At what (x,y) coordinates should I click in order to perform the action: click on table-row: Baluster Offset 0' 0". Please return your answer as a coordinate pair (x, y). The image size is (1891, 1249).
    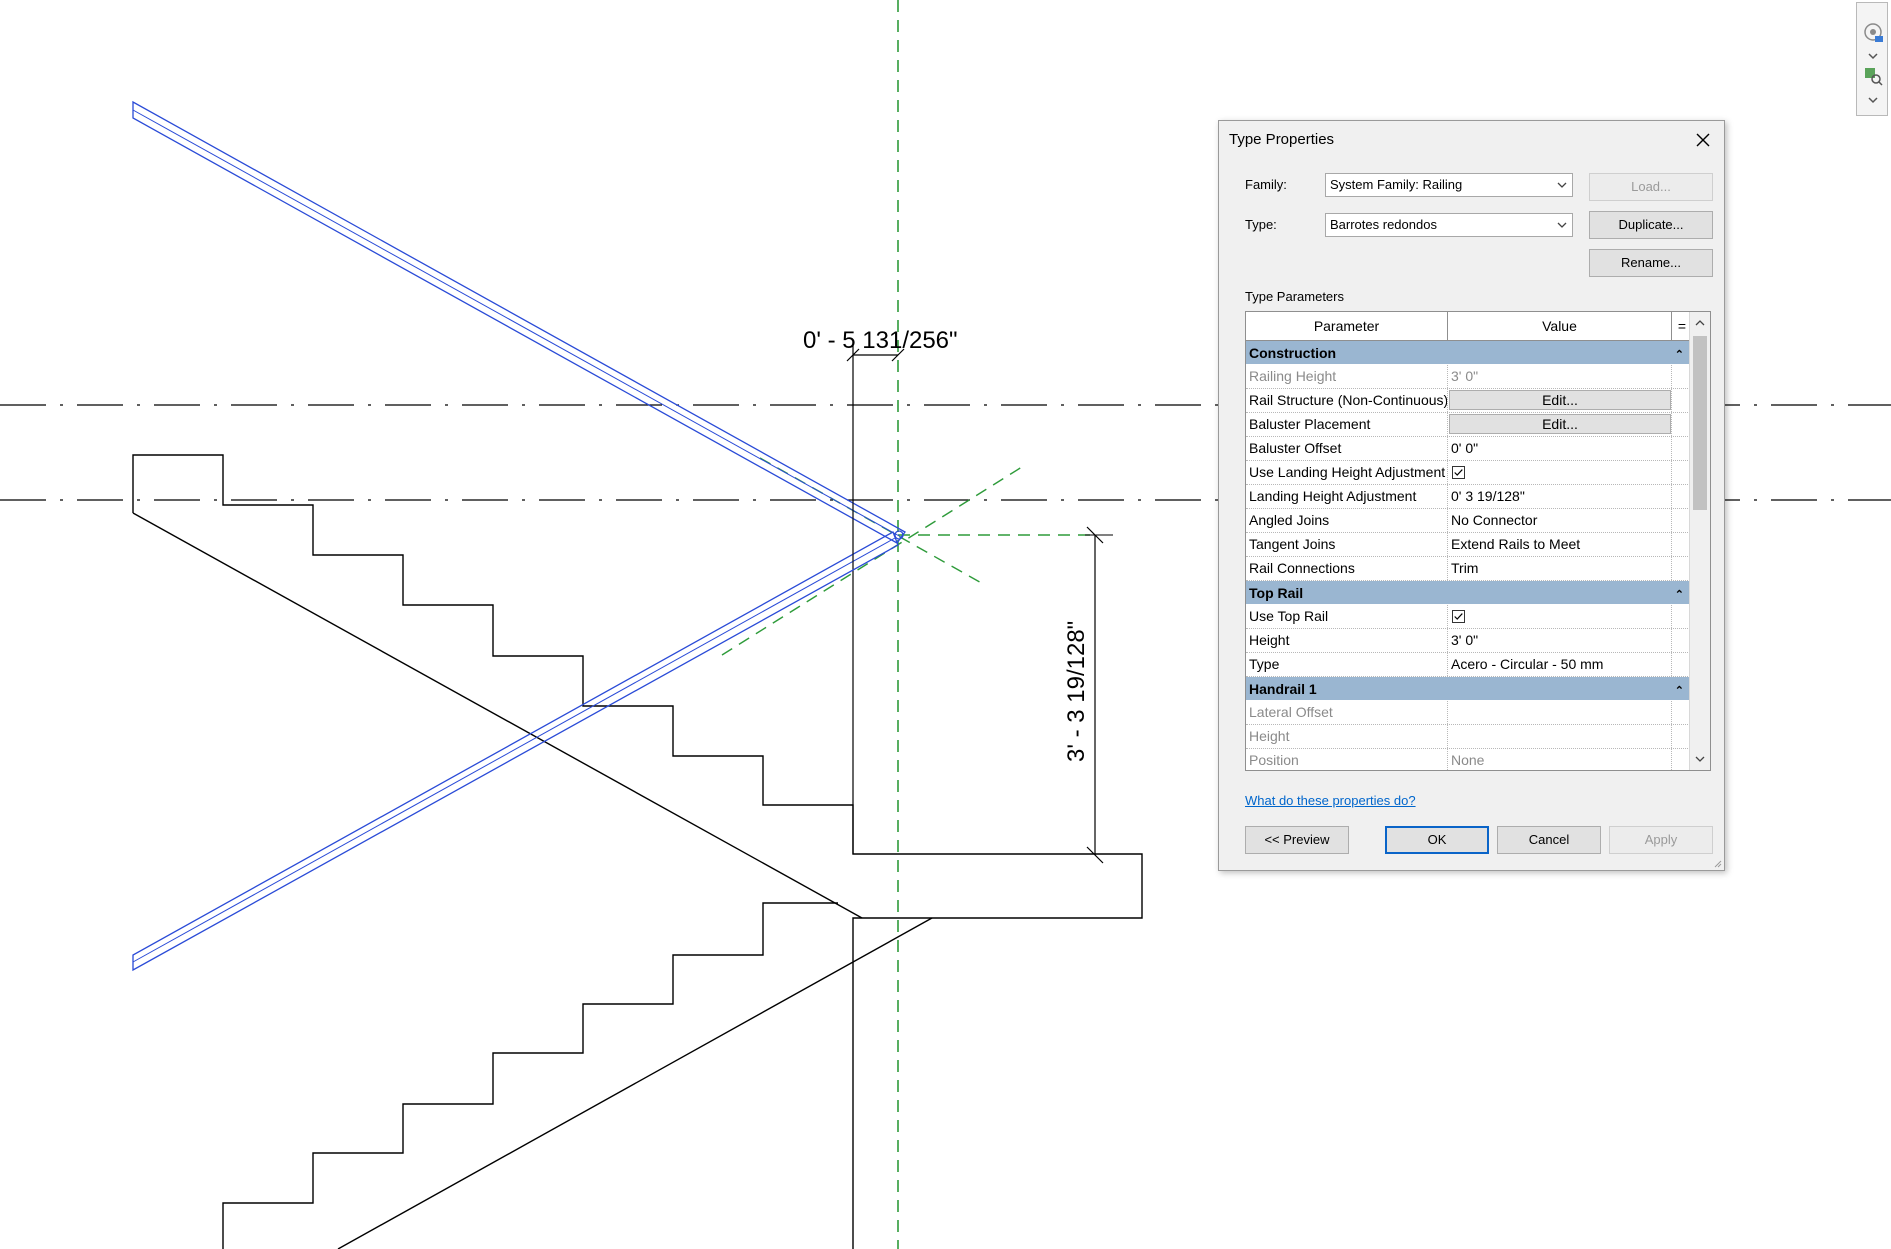
    Looking at the image, I should click on (1469, 449).